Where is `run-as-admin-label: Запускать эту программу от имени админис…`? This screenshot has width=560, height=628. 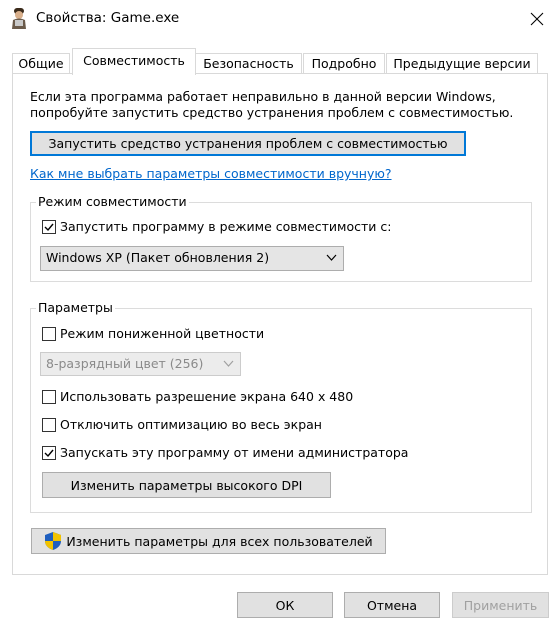 run-as-admin-label: Запускать эту программу от имени админис… is located at coordinates (234, 452).